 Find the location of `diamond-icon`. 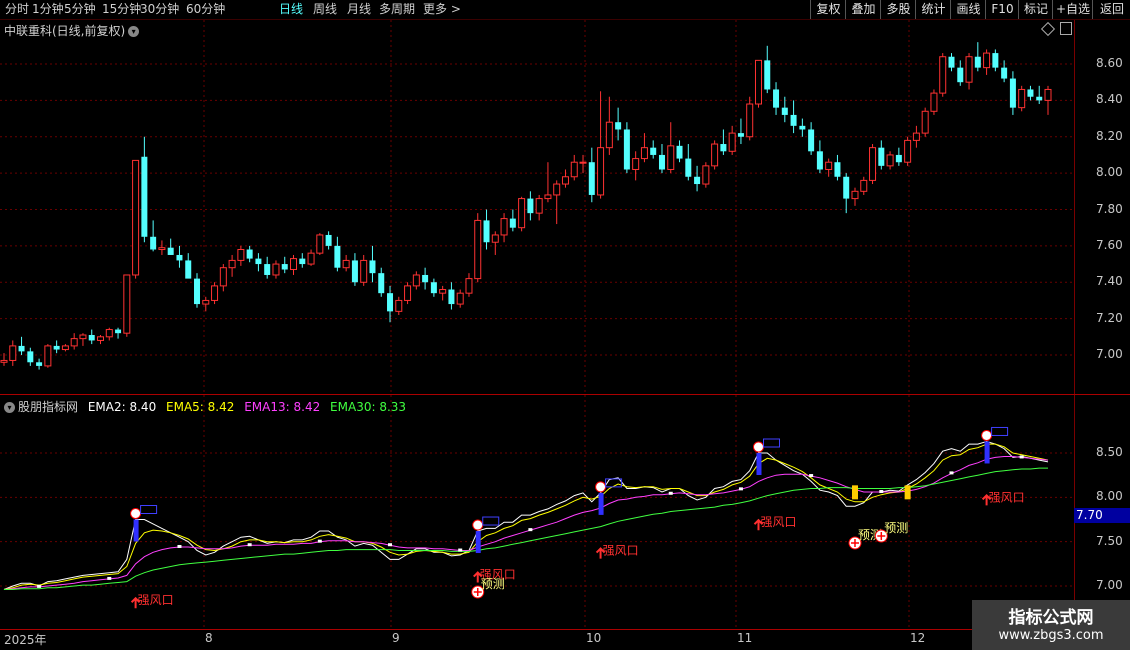

diamond-icon is located at coordinates (1048, 29).